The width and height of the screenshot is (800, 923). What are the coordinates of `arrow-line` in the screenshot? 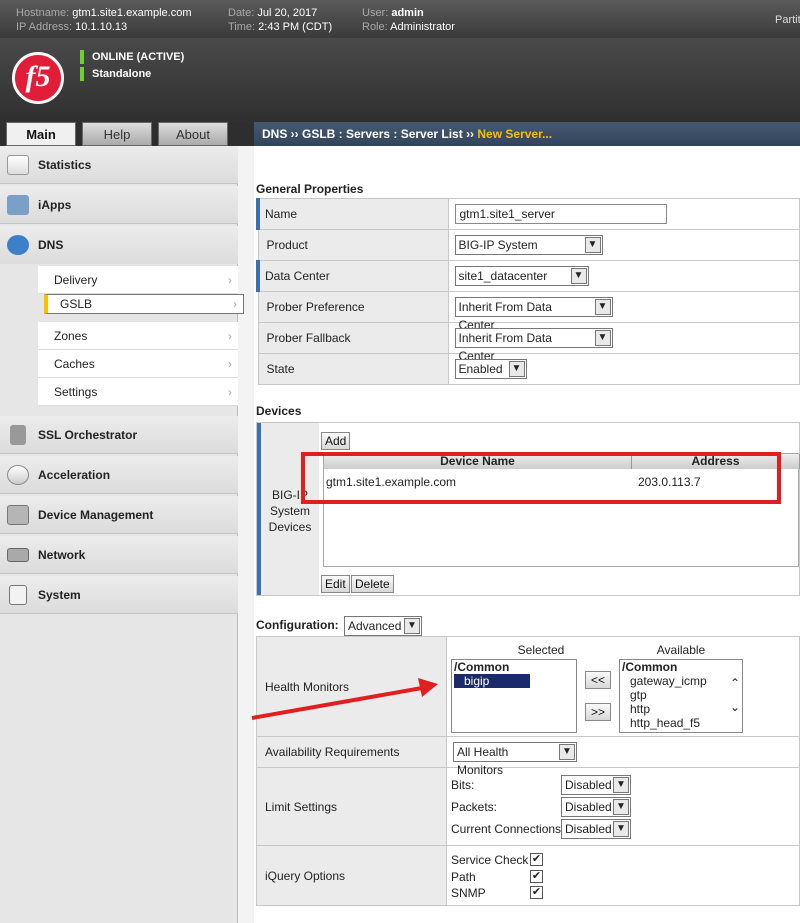 It's located at (337, 703).